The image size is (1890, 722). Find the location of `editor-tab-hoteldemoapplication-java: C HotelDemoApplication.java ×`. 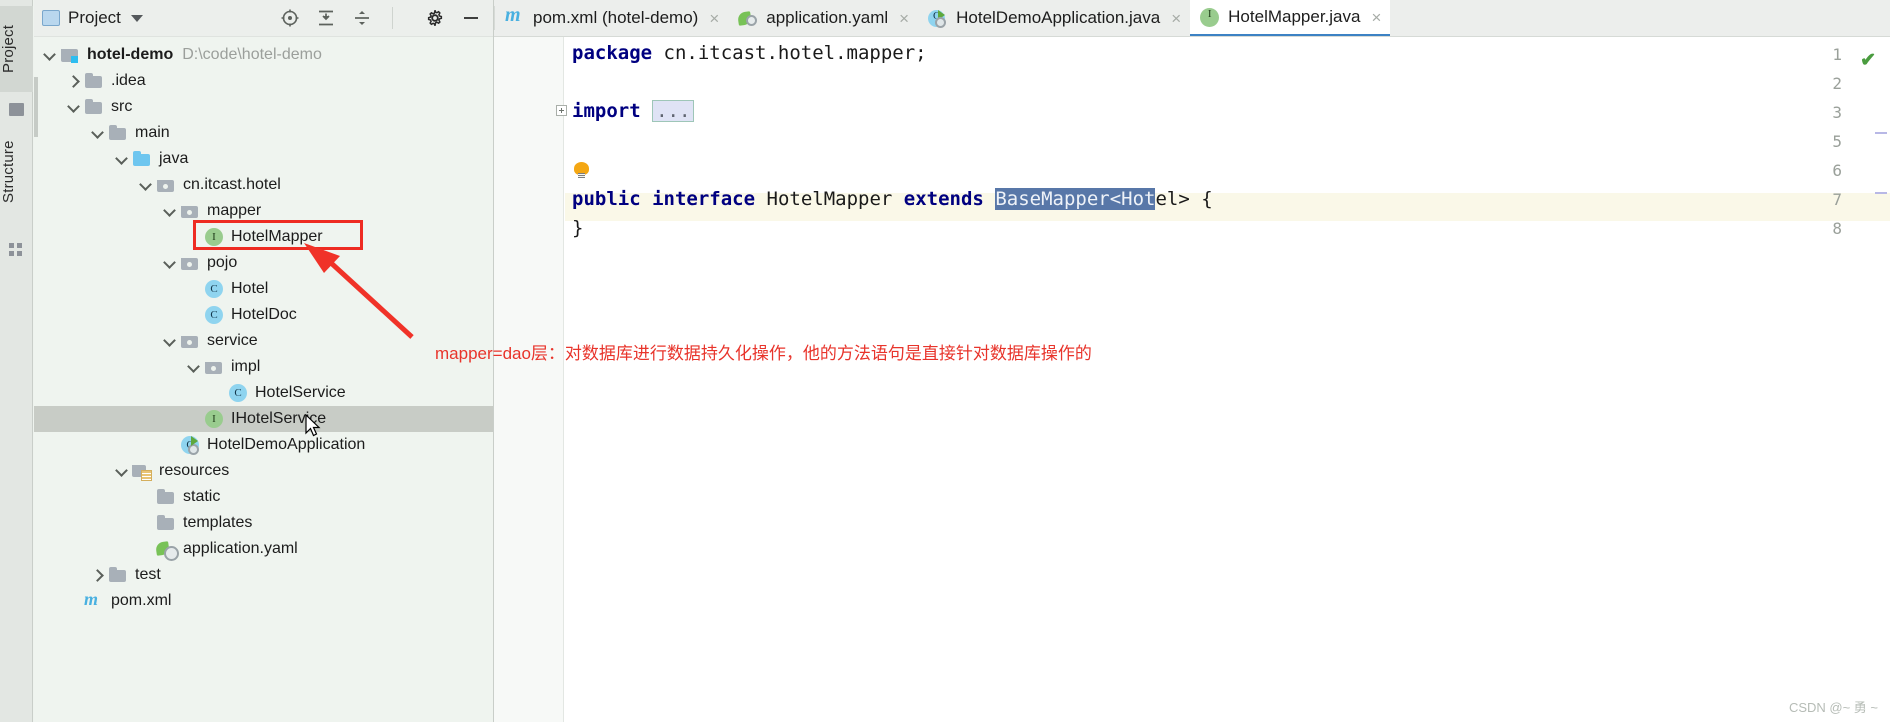

editor-tab-hoteldemoapplication-java: C HotelDemoApplication.java × is located at coordinates (1054, 18).